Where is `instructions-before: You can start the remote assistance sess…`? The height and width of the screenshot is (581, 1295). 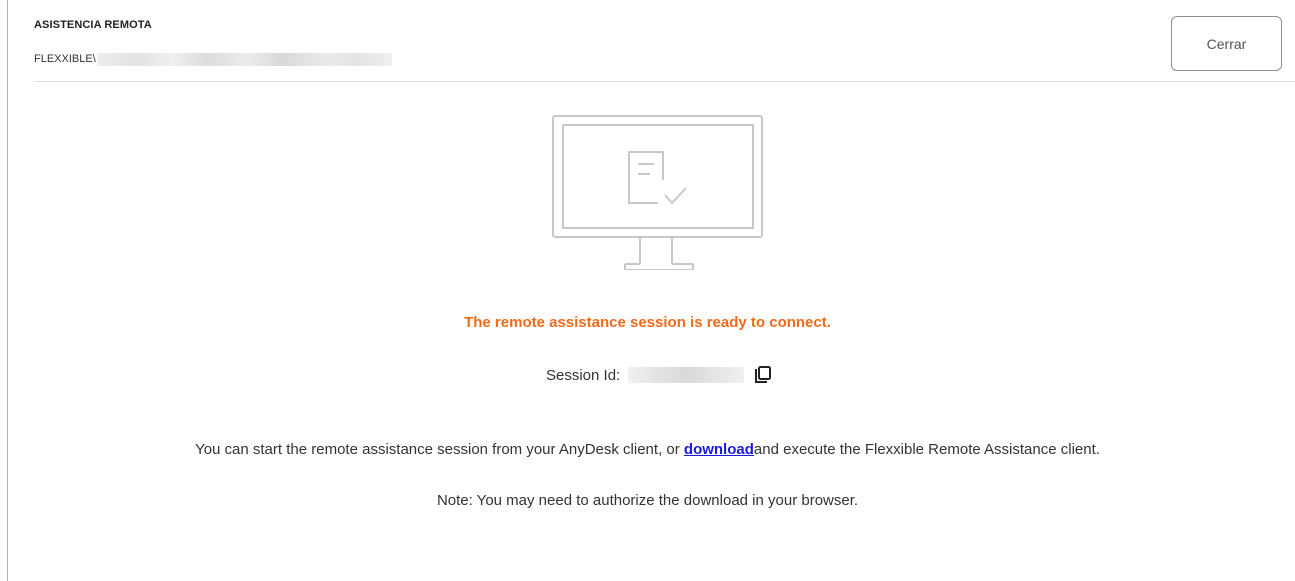
instructions-before: You can start the remote assistance sess… is located at coordinates (439, 449).